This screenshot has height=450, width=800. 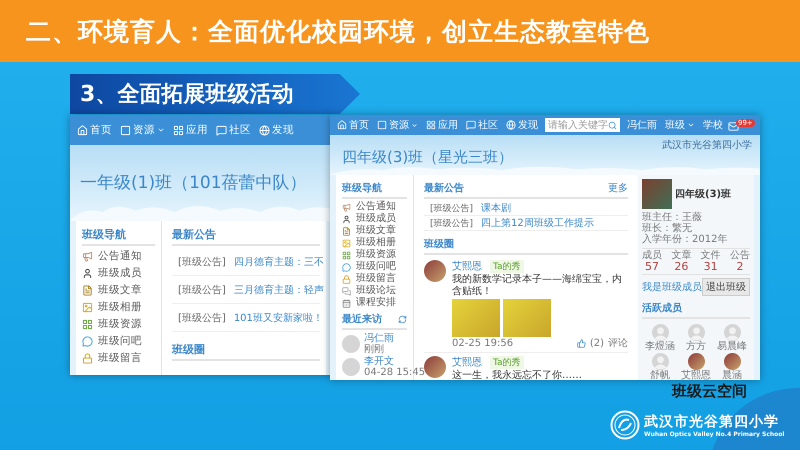 What do you see at coordinates (379, 338) in the screenshot?
I see `visitor-name: 冯仁雨` at bounding box center [379, 338].